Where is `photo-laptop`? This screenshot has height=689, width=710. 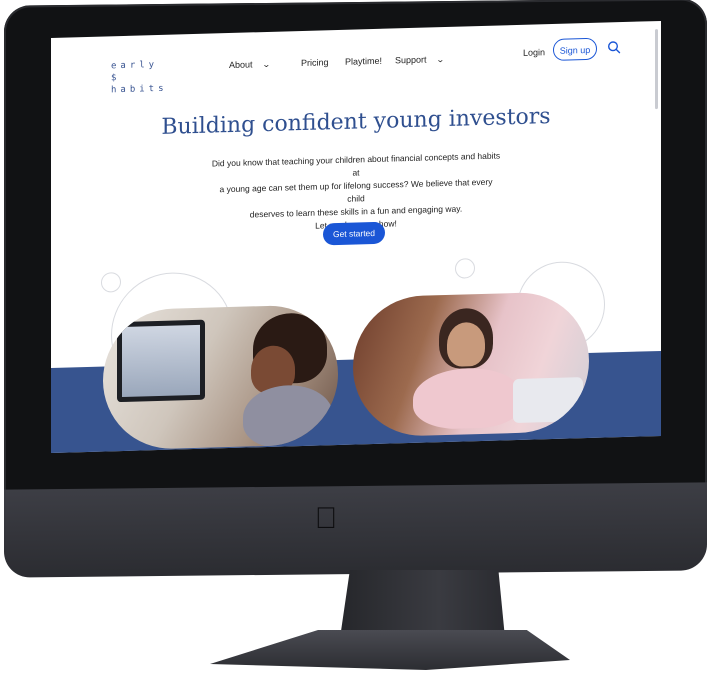 photo-laptop is located at coordinates (548, 400).